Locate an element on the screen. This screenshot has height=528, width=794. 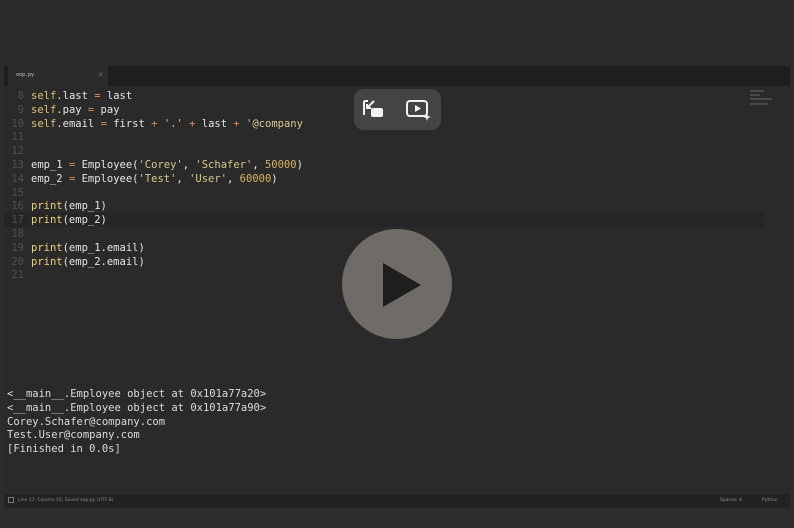
code-token: 'Test' is located at coordinates (157, 178).